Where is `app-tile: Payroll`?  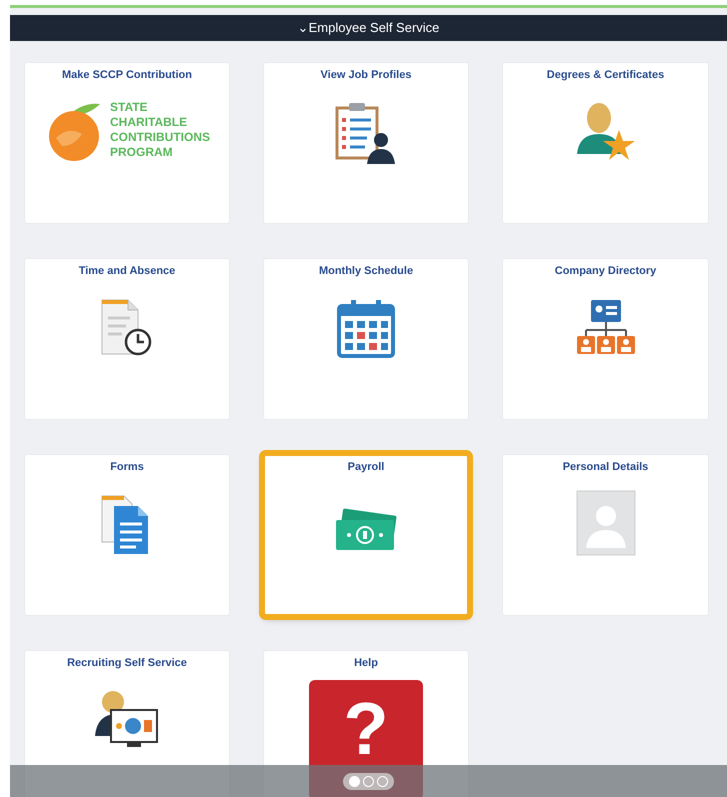
app-tile: Payroll is located at coordinates (366, 535).